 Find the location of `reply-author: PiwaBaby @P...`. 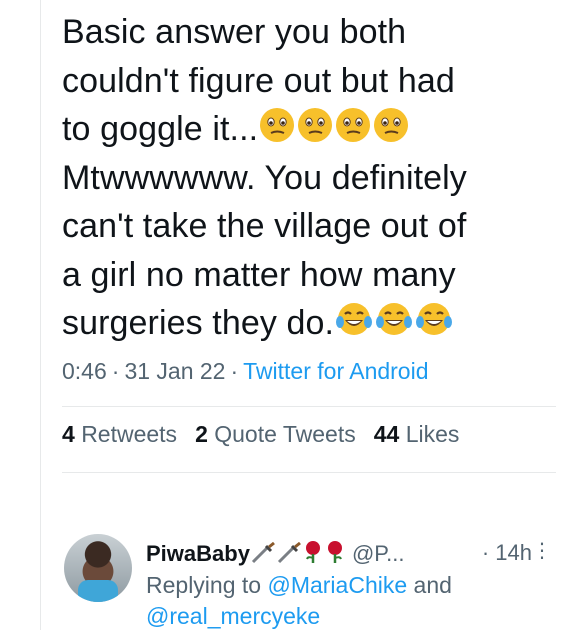

reply-author: PiwaBaby @P... is located at coordinates (275, 555).